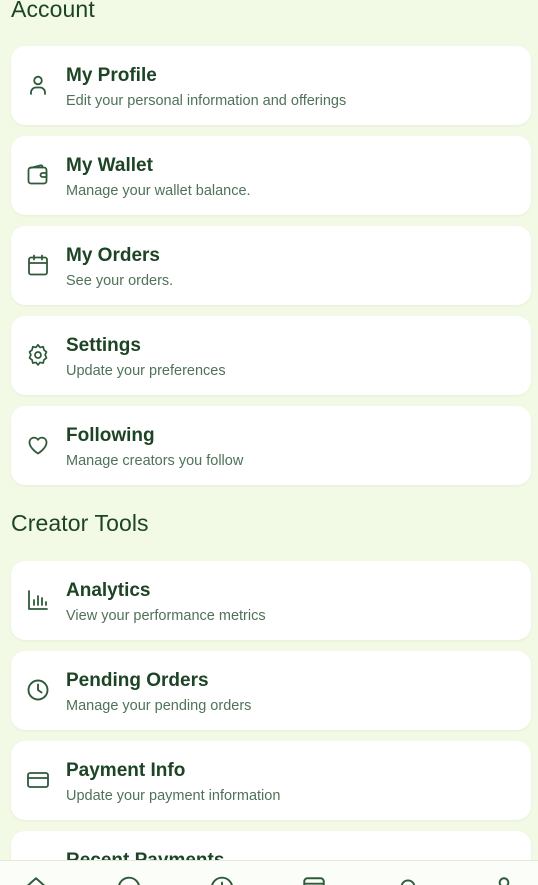  What do you see at coordinates (269, 872) in the screenshot?
I see `bottom-navigation` at bounding box center [269, 872].